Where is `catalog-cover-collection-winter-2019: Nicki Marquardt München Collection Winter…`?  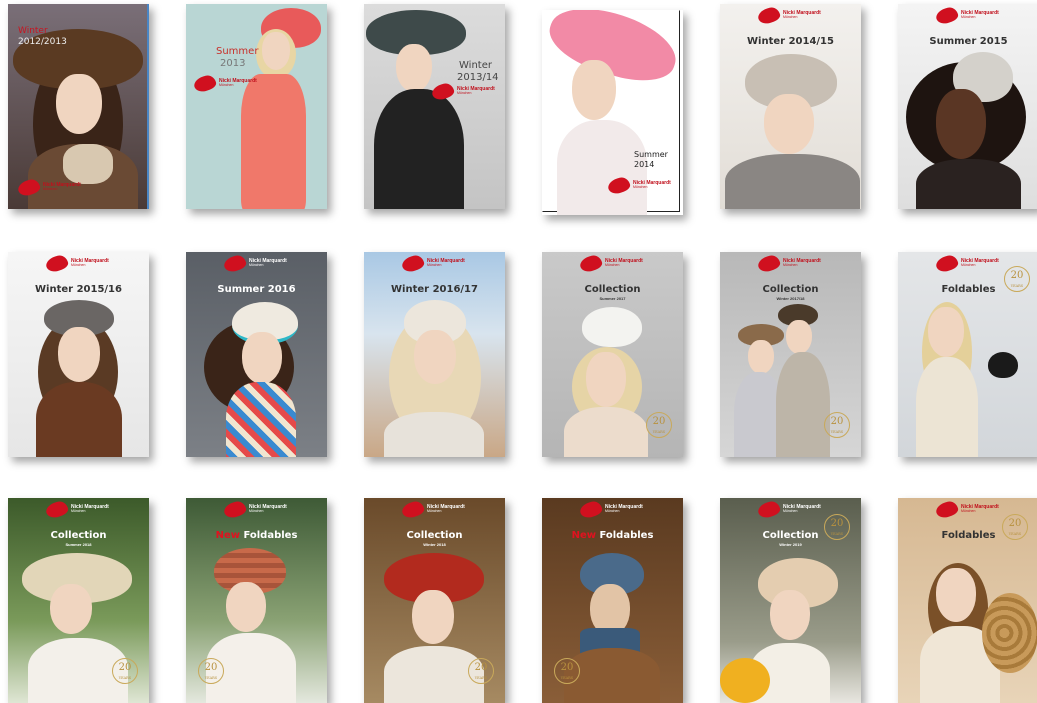 catalog-cover-collection-winter-2019: Nicki Marquardt München Collection Winter… is located at coordinates (790, 600).